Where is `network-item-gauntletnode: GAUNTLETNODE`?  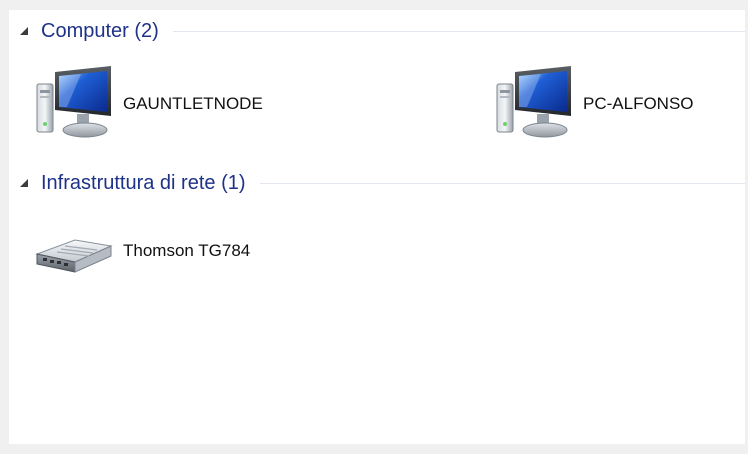
network-item-gauntletnode: GAUNTLETNODE is located at coordinates (147, 104).